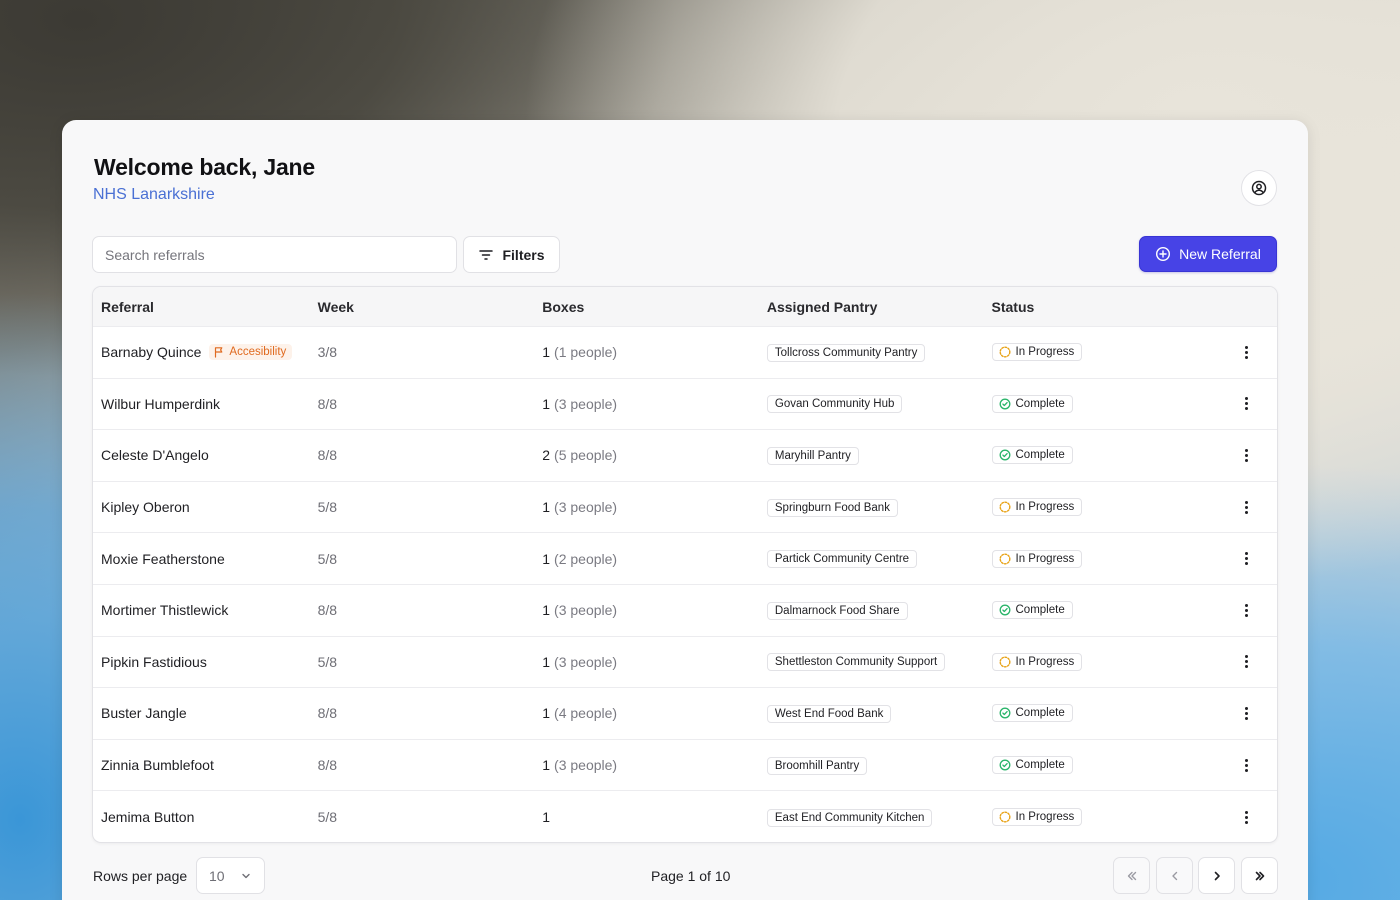 This screenshot has width=1400, height=900. I want to click on accessibility-badge: Accesibility, so click(251, 352).